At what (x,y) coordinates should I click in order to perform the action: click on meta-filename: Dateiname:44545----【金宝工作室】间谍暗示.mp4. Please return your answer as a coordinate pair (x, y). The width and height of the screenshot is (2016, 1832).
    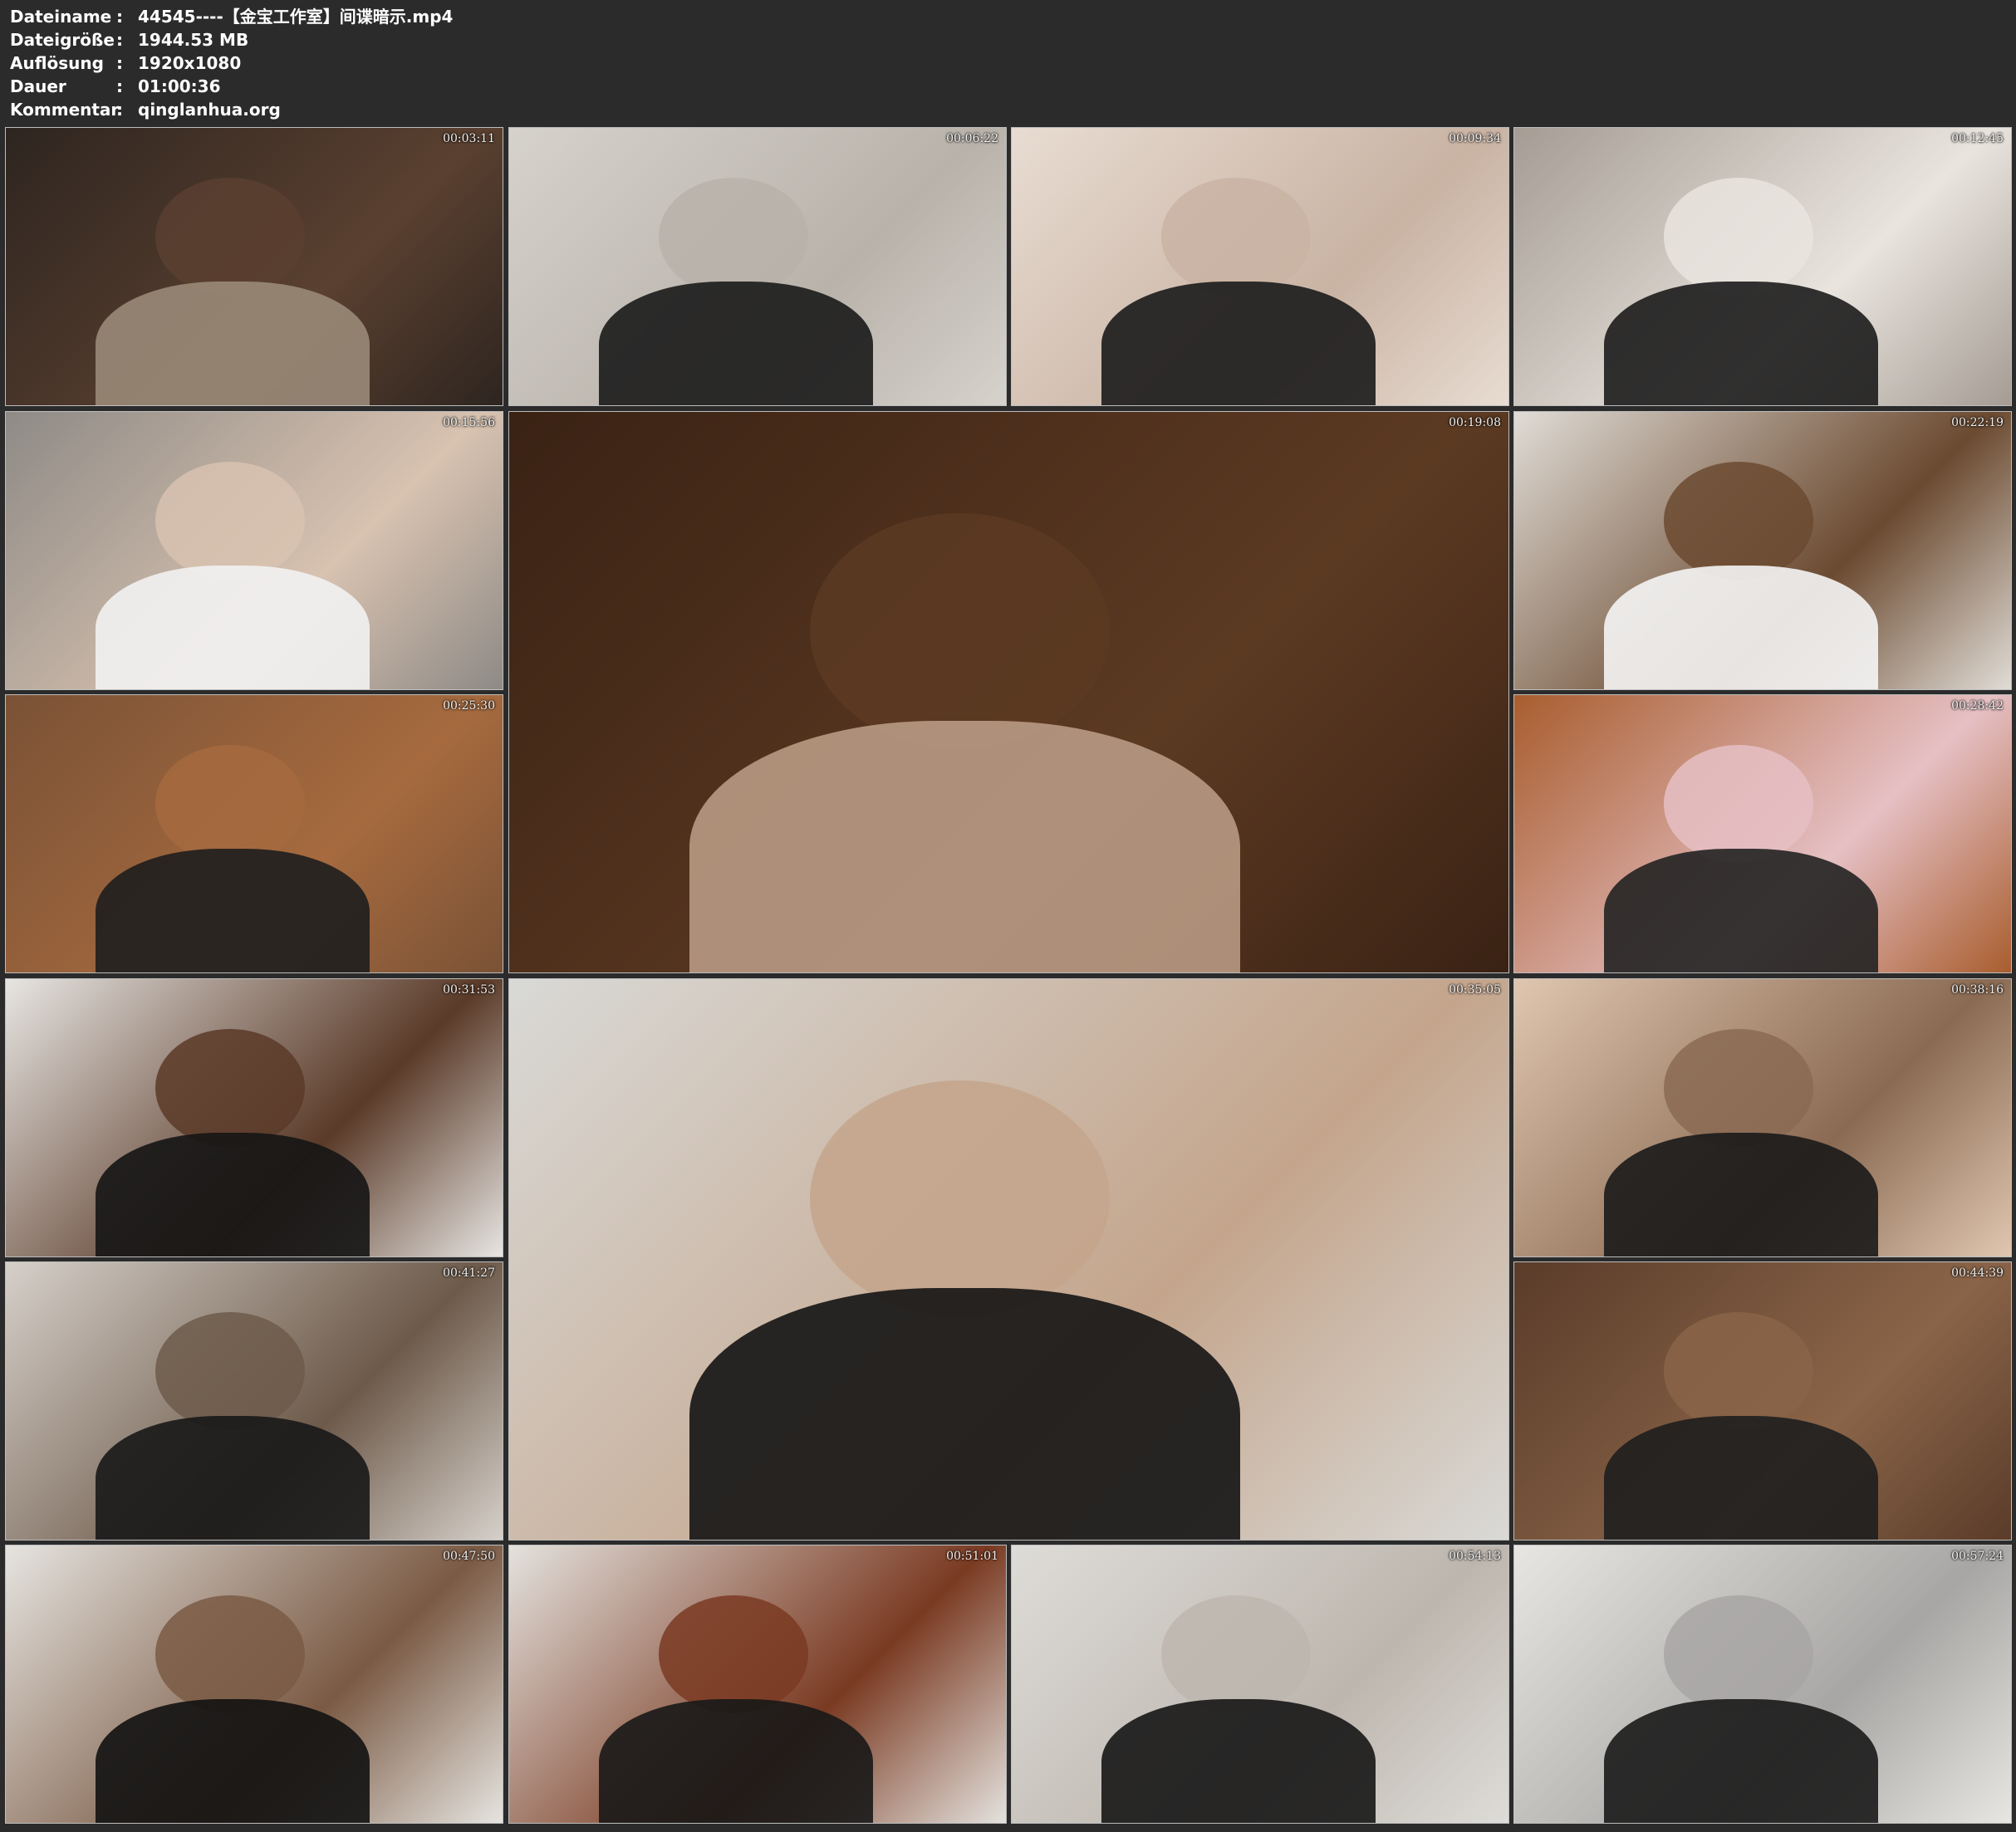
    Looking at the image, I should click on (231, 16).